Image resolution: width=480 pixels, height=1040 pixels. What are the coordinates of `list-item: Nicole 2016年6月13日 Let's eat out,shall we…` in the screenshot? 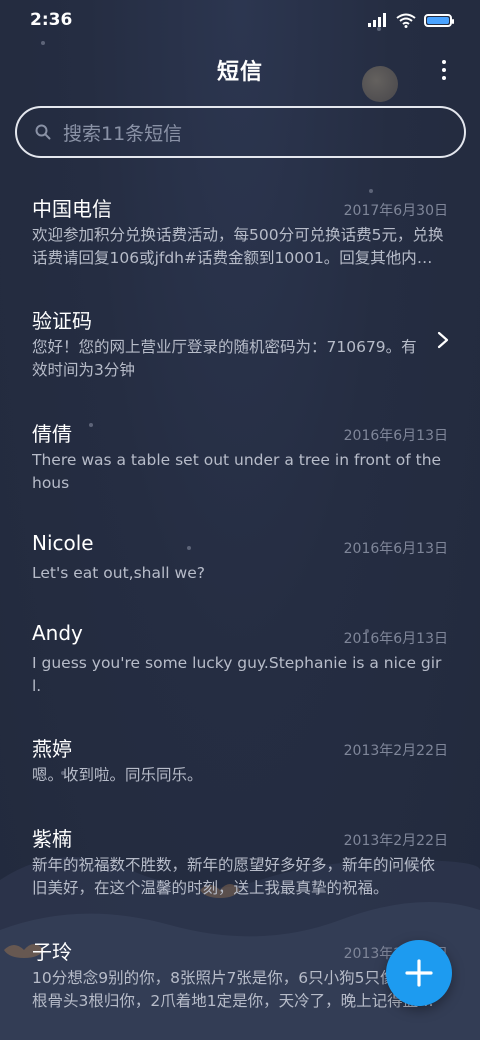 It's located at (240, 568).